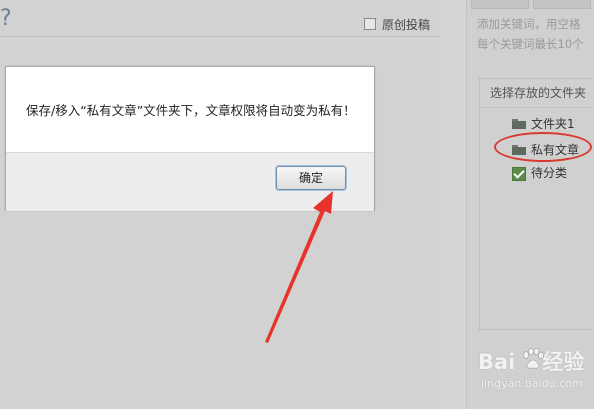  What do you see at coordinates (370, 24) in the screenshot?
I see `original-post-checkbox` at bounding box center [370, 24].